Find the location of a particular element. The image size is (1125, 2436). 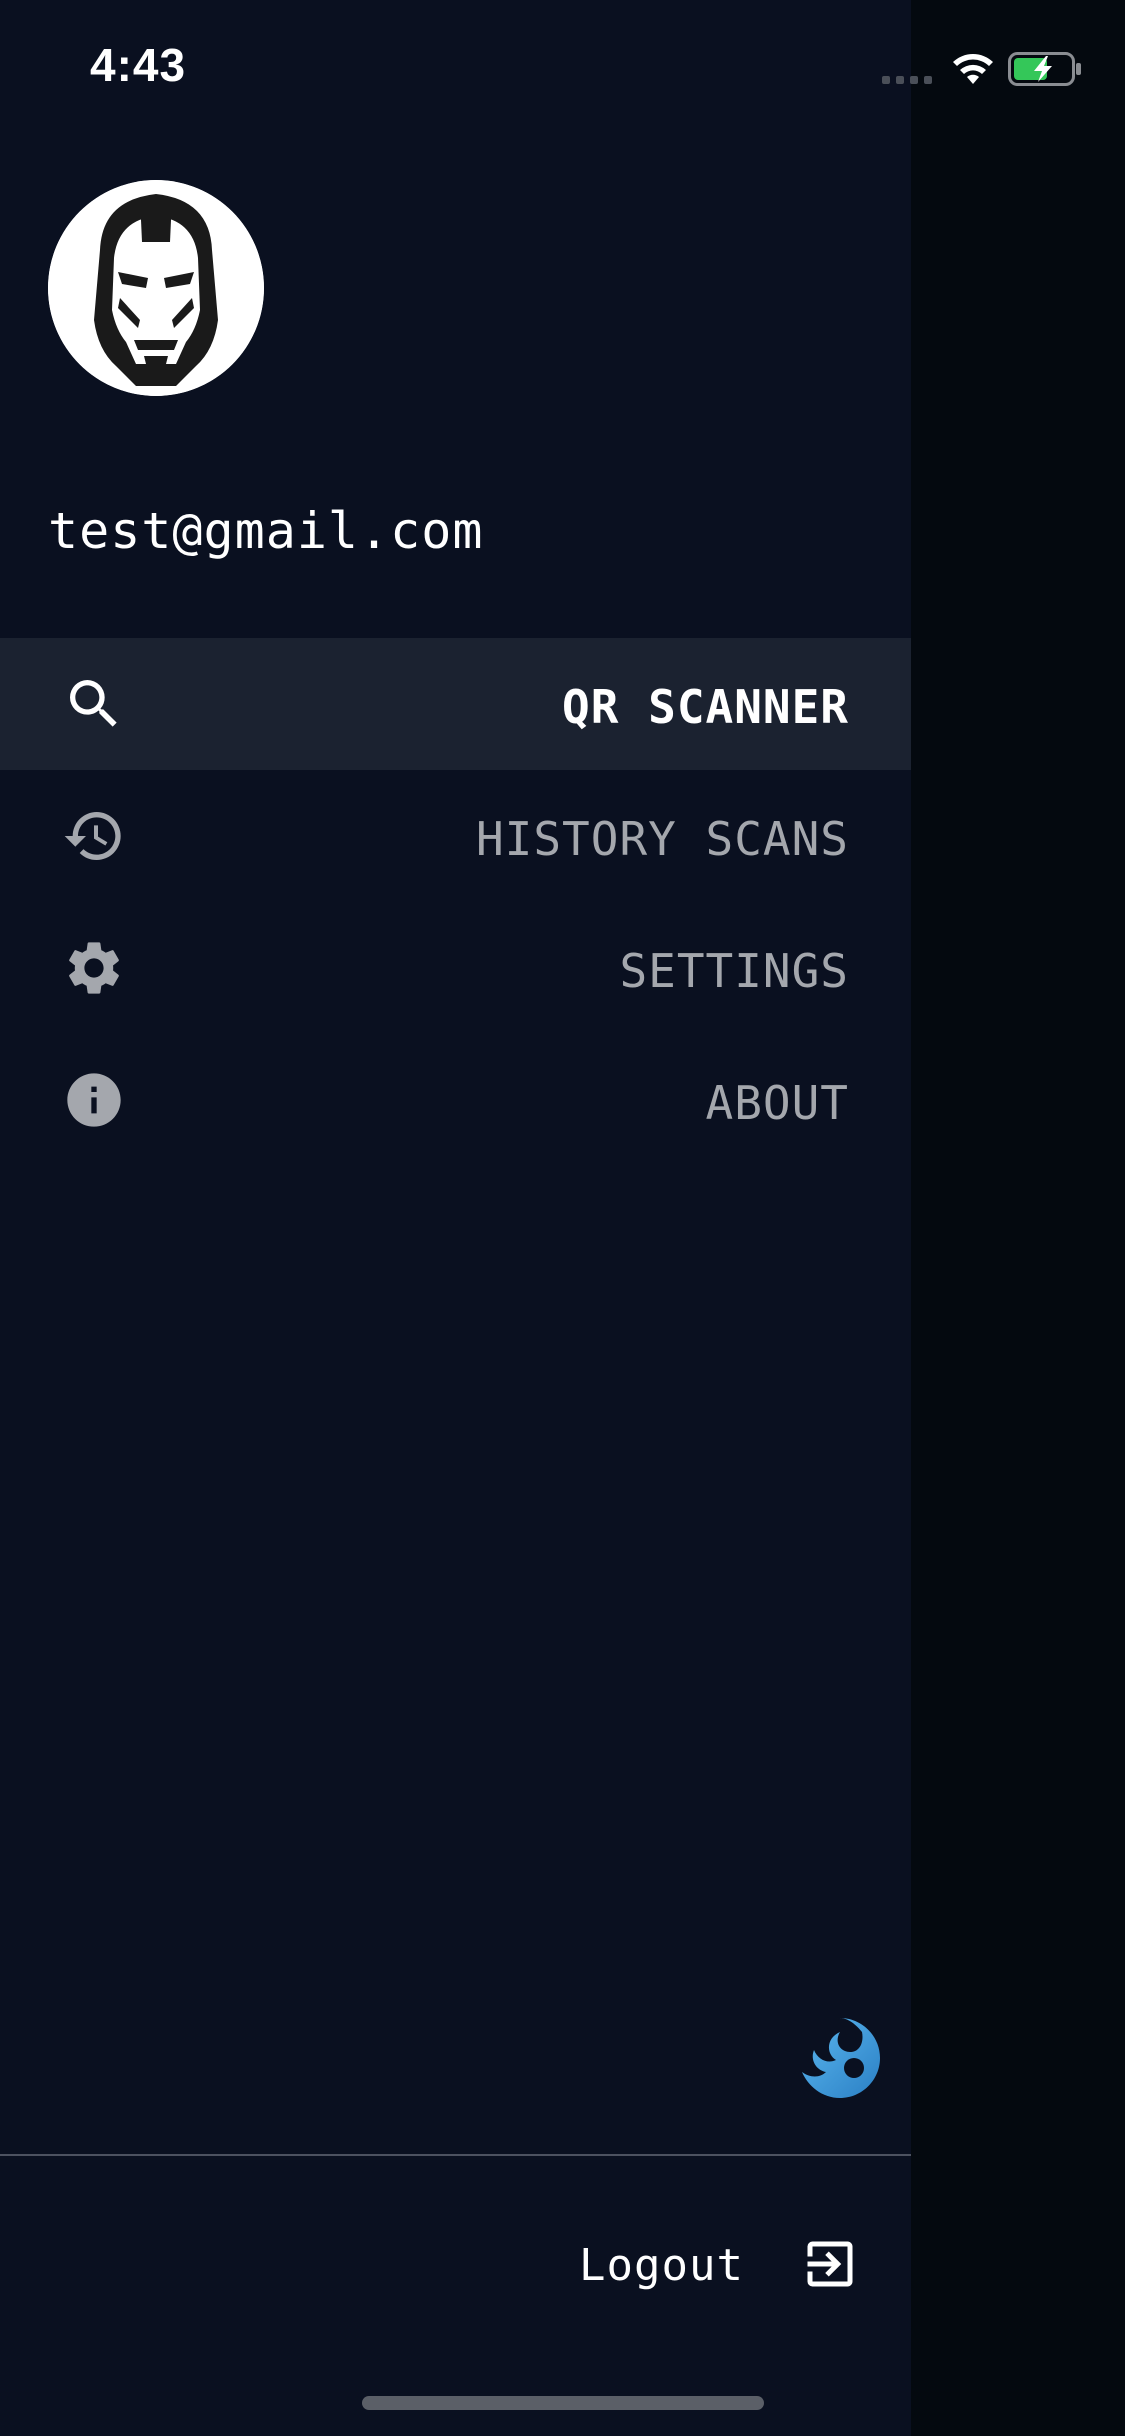

user-email: test@gmail.com is located at coordinates (266, 531).